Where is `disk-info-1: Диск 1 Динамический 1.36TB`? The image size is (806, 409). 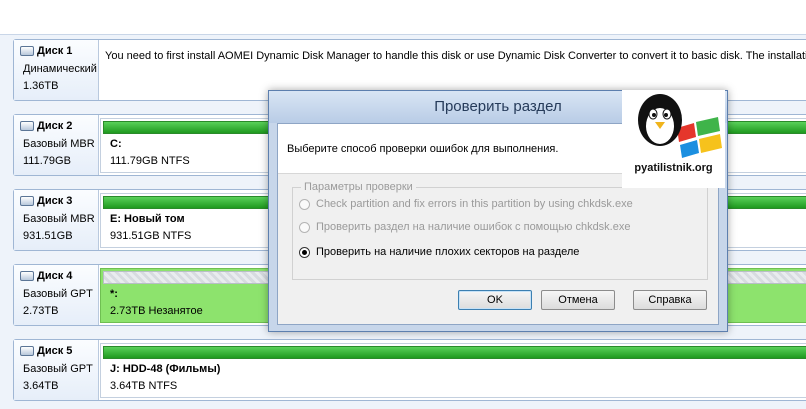 disk-info-1: Диск 1 Динамический 1.36TB is located at coordinates (56, 70).